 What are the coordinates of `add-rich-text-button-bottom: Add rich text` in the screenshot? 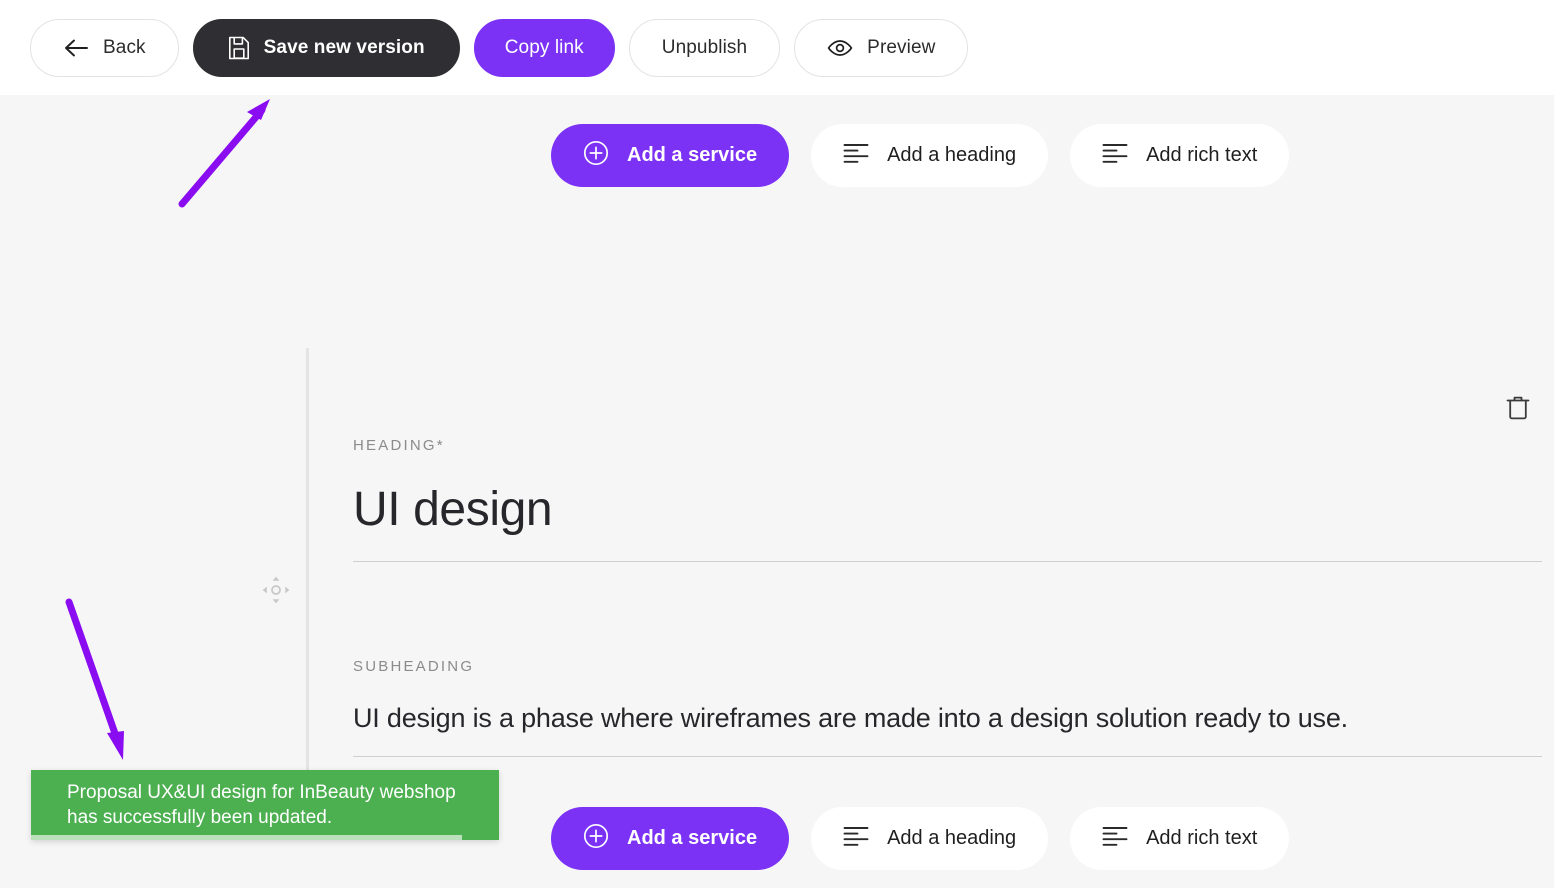 It's located at (1180, 838).